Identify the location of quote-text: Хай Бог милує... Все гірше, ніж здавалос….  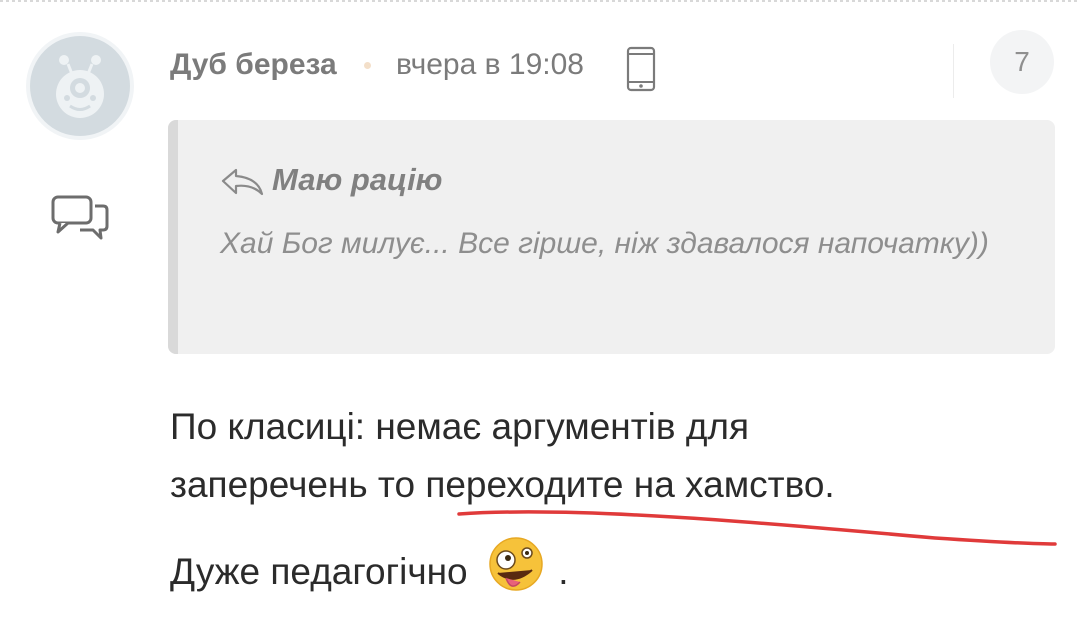
(604, 243).